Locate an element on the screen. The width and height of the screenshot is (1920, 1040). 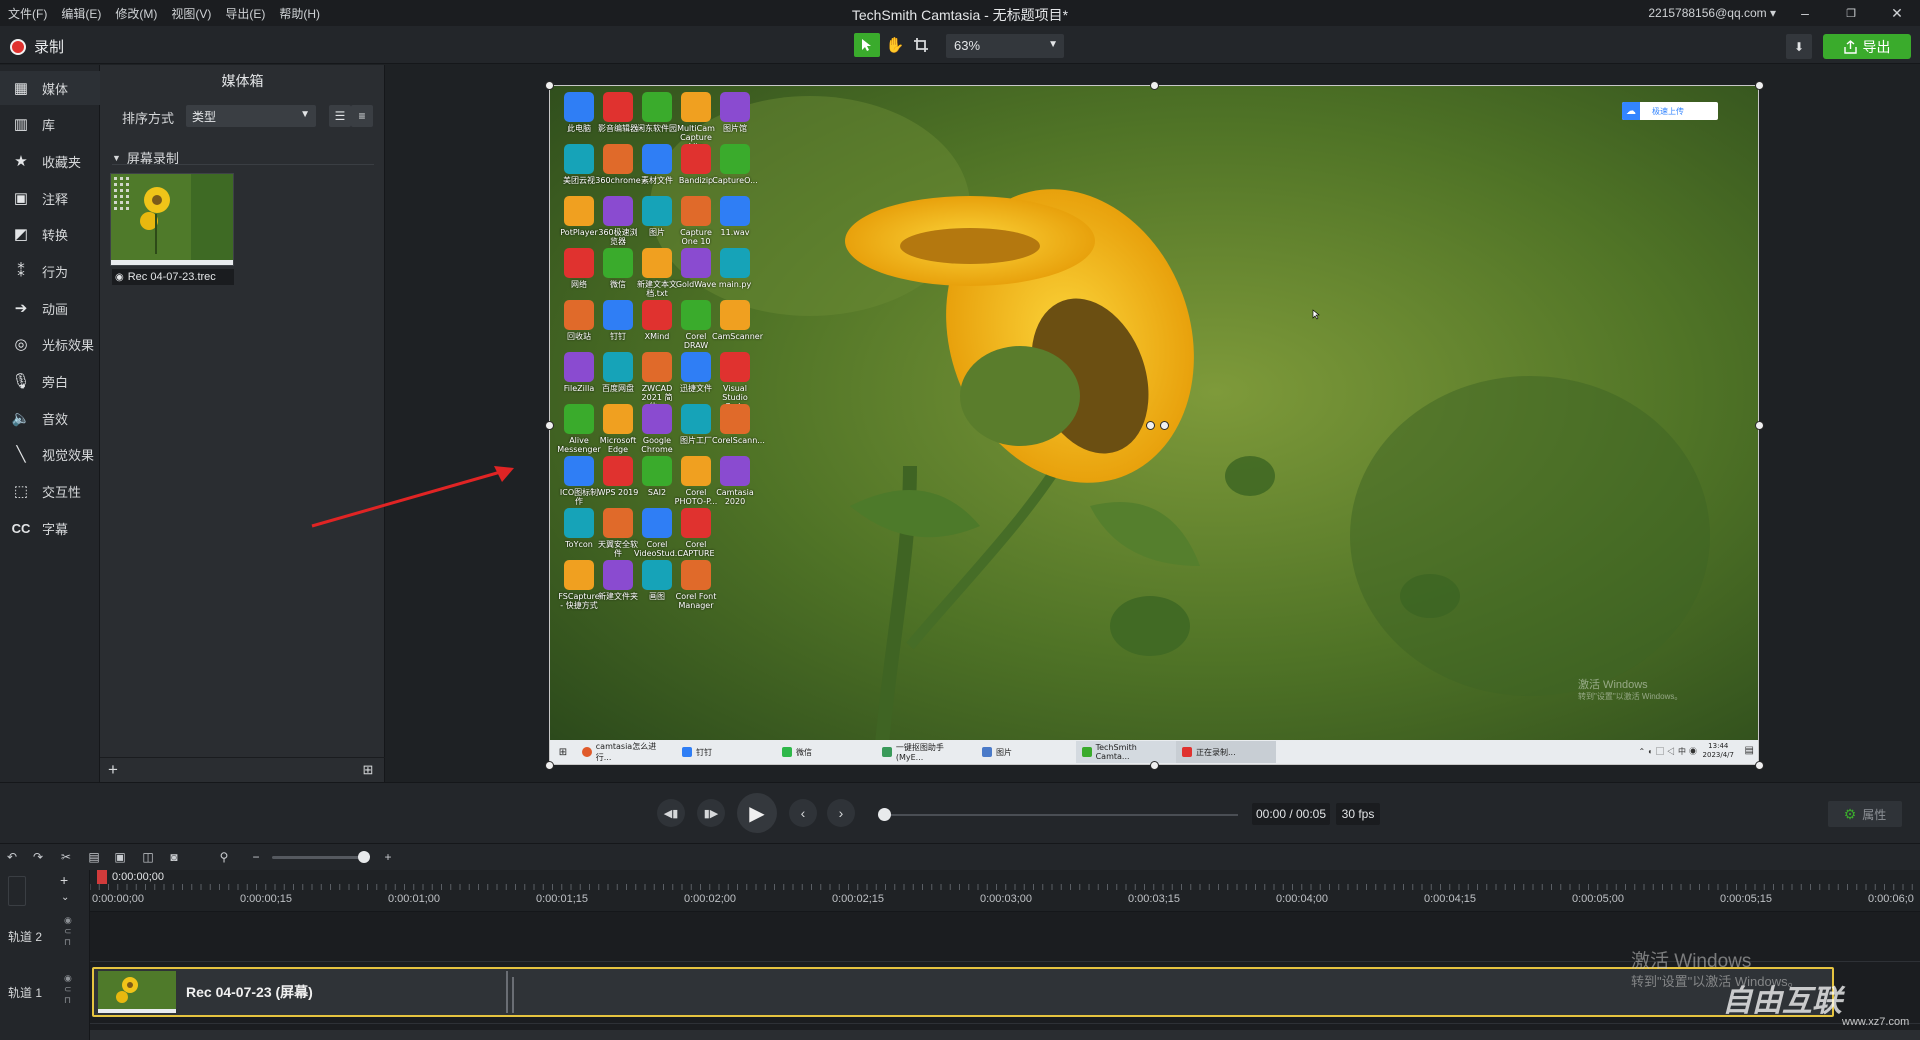
record-button: 录制 is located at coordinates (37, 46).